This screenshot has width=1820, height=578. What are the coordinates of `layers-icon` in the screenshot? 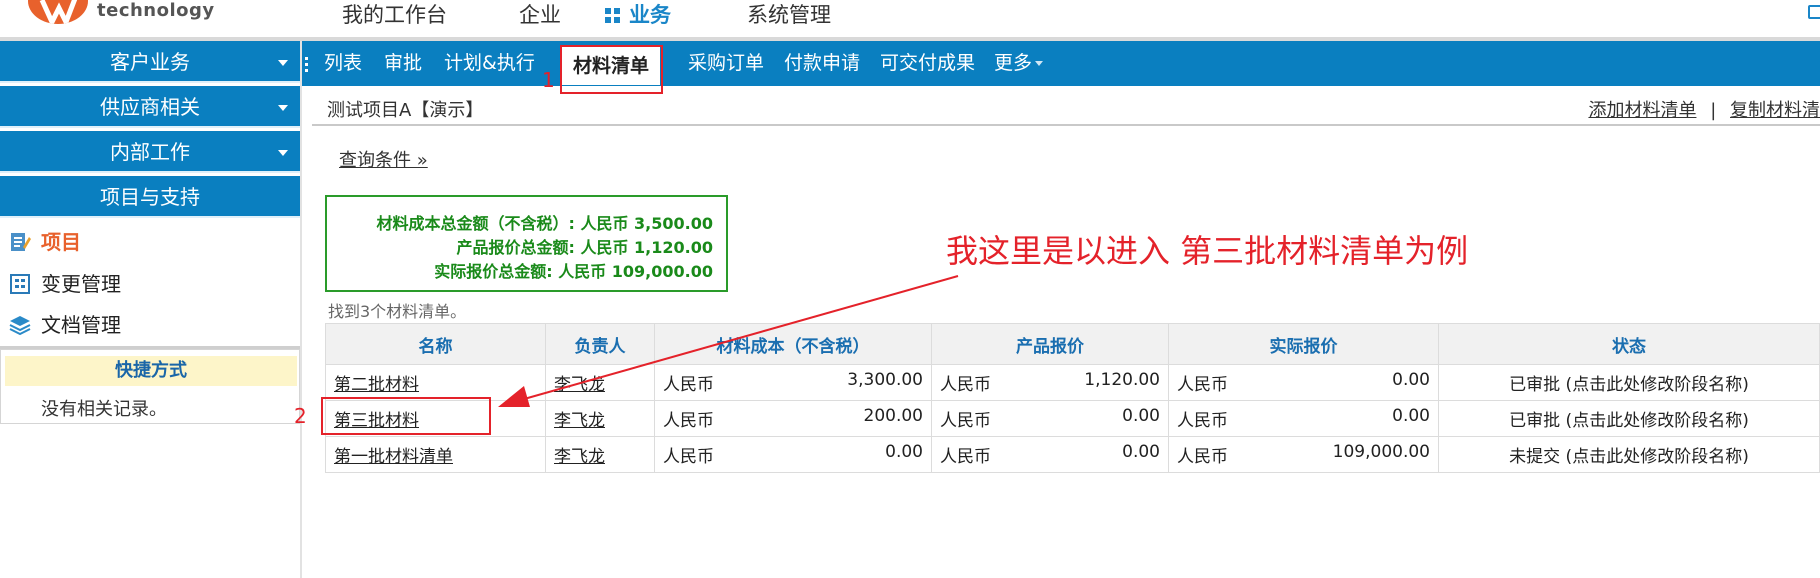 It's located at (20, 326).